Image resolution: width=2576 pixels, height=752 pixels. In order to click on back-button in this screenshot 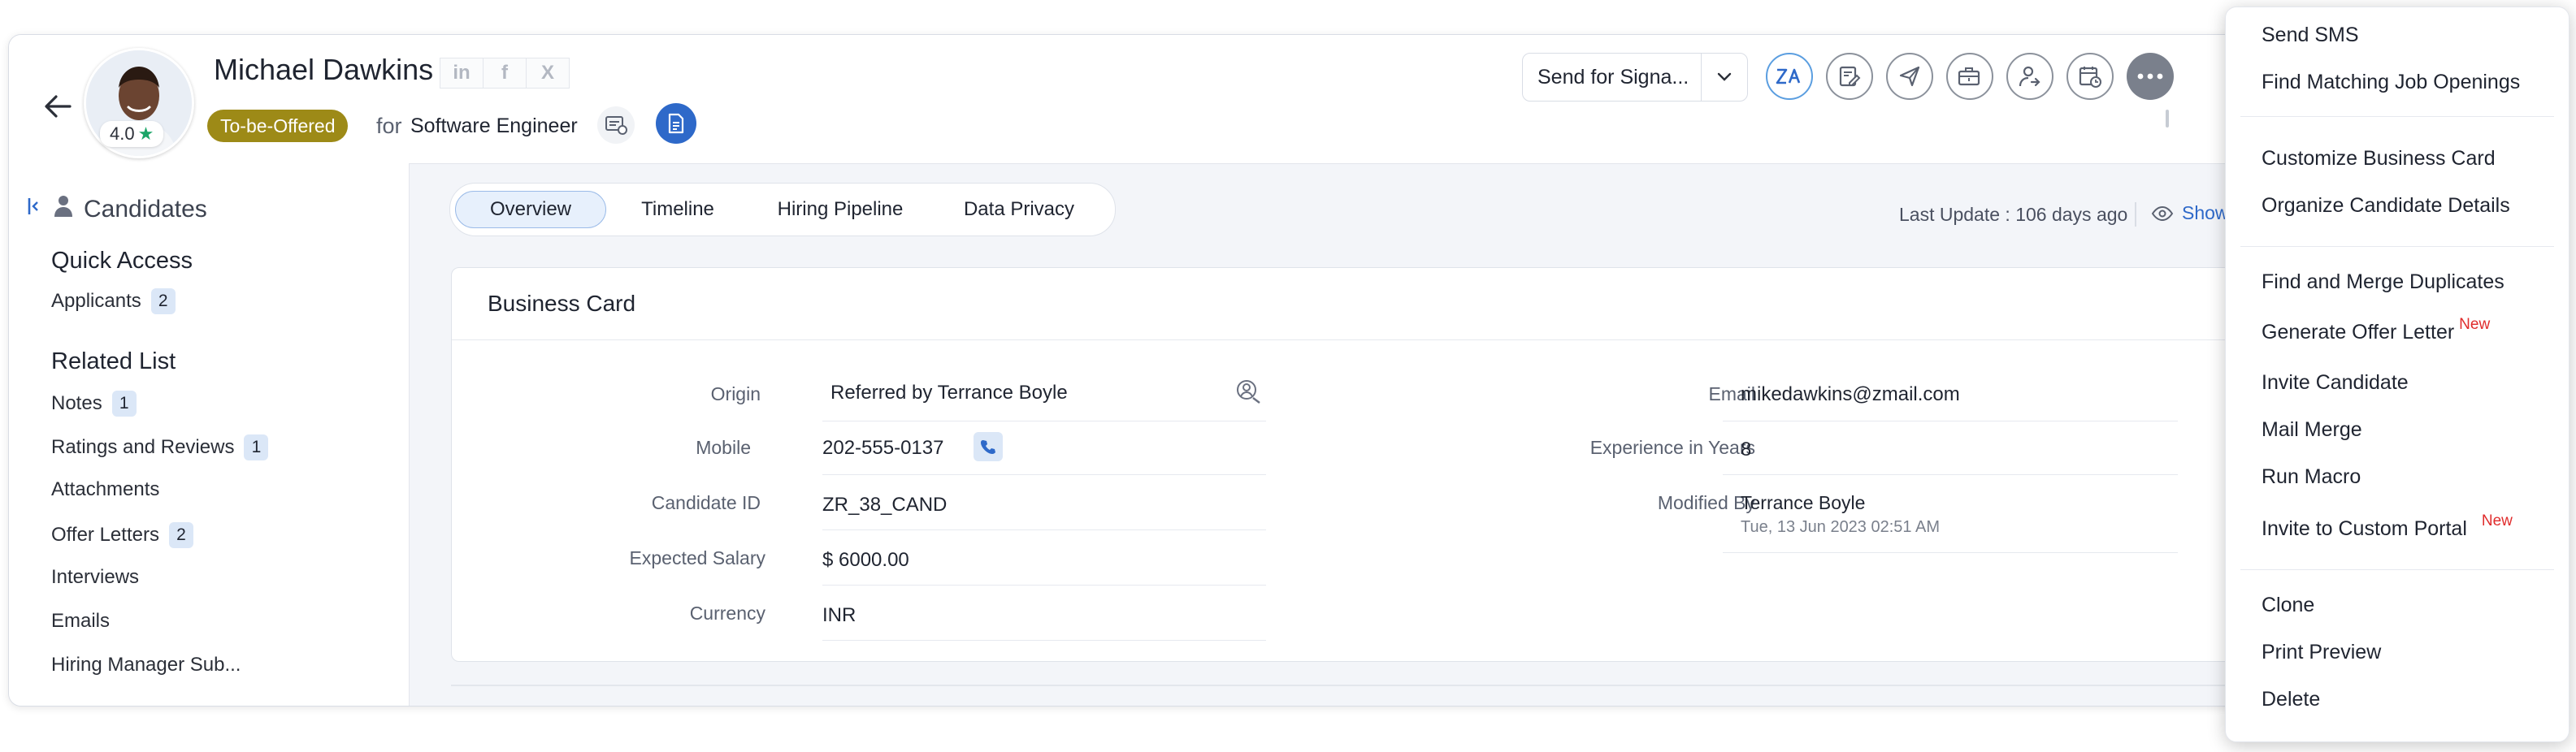, I will do `click(58, 106)`.